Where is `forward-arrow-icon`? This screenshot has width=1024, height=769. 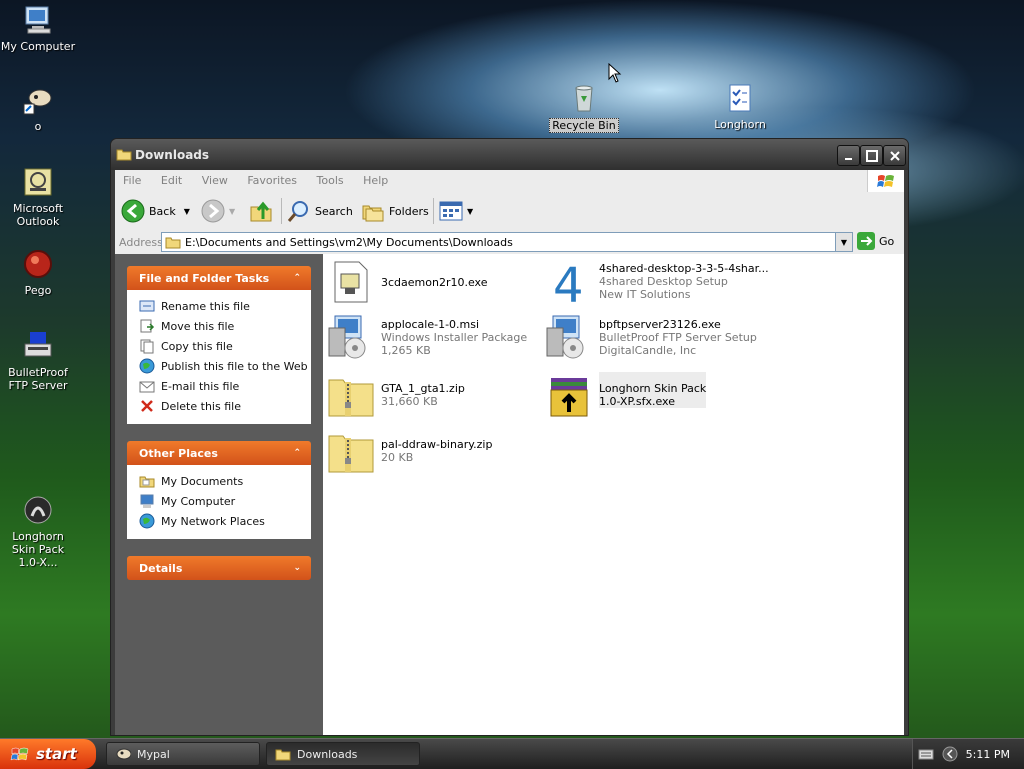 forward-arrow-icon is located at coordinates (213, 211).